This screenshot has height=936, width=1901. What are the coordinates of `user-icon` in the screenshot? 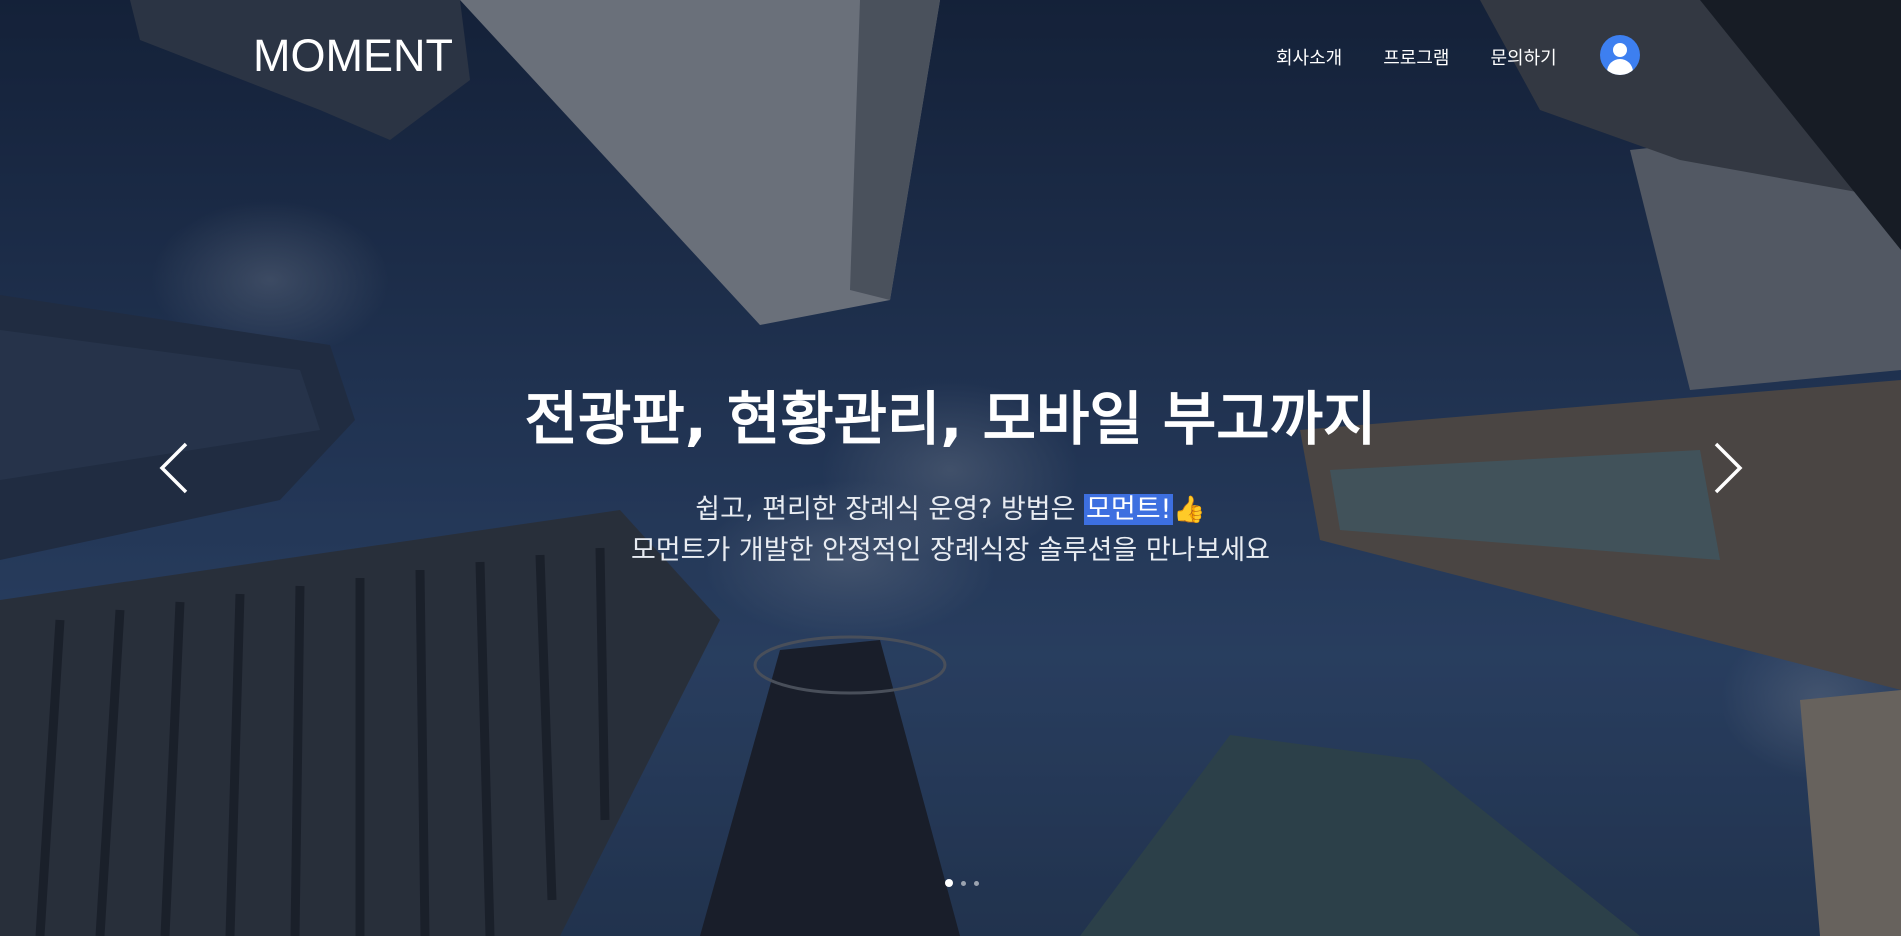 It's located at (1620, 55).